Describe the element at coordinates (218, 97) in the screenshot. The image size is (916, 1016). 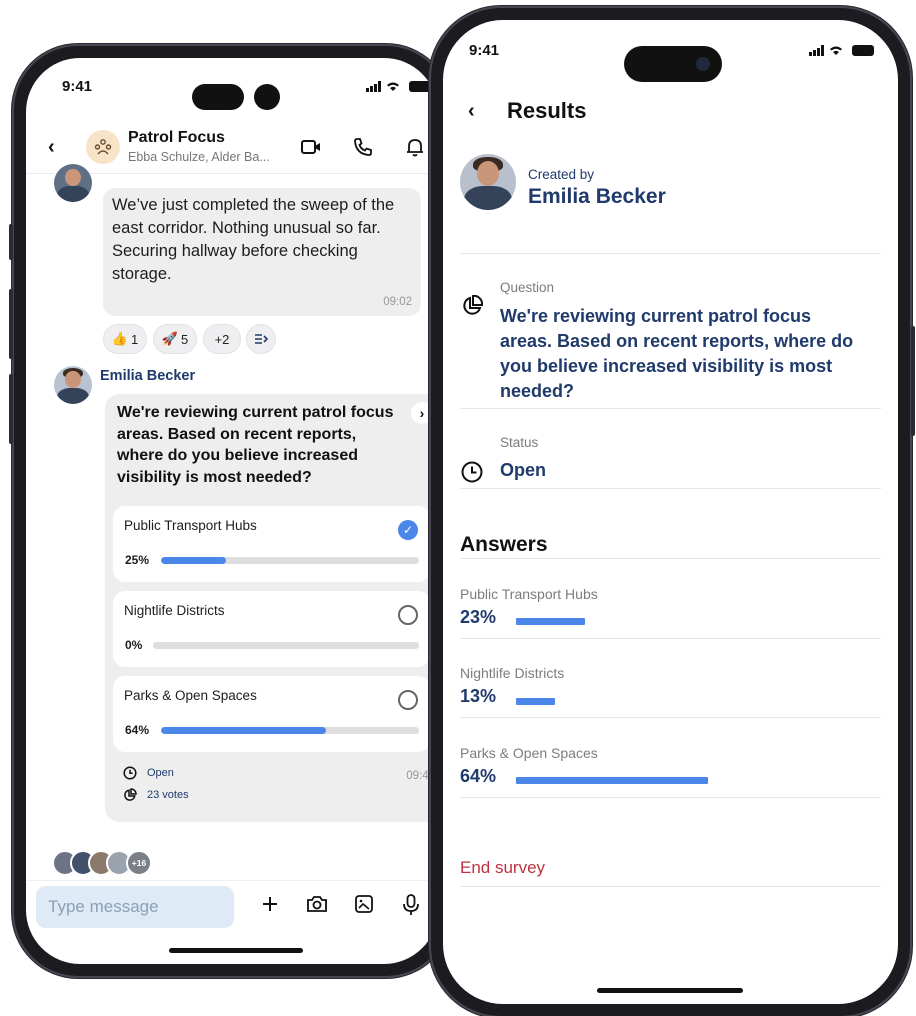
I see `dynamic-island` at that location.